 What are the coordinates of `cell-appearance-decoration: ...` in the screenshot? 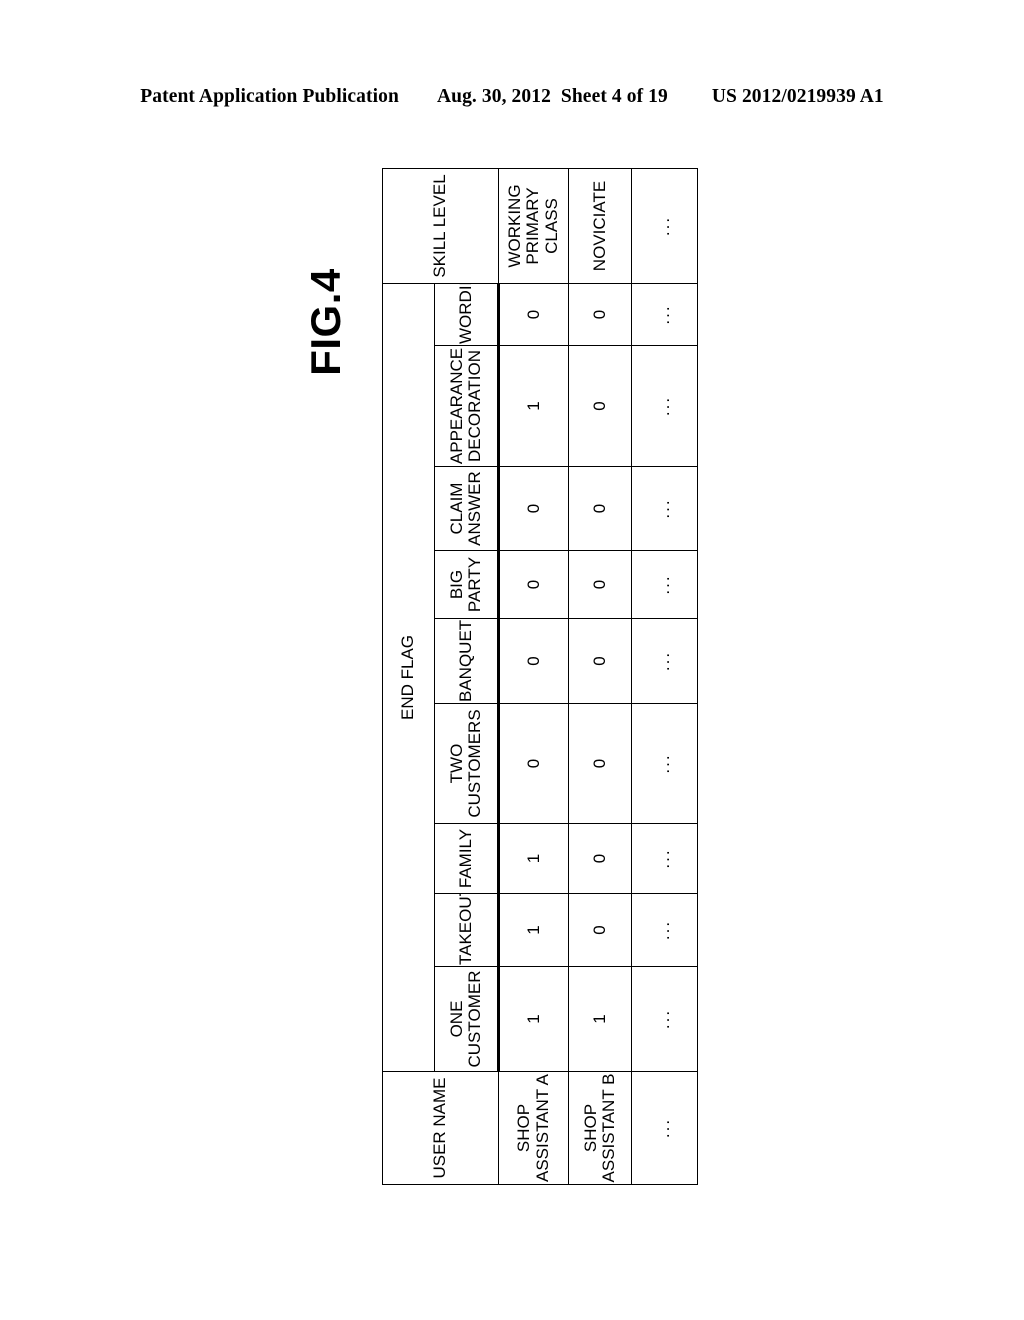 It's located at (664, 406).